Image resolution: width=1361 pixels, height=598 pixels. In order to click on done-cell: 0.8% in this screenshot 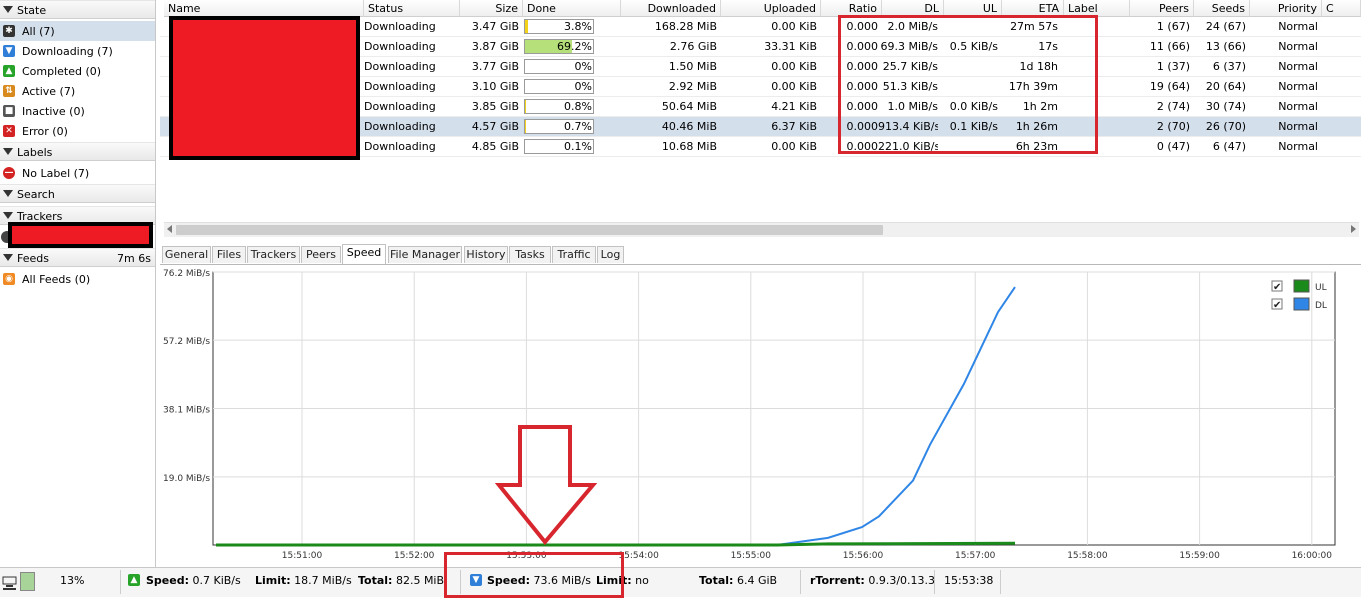, I will do `click(558, 106)`.